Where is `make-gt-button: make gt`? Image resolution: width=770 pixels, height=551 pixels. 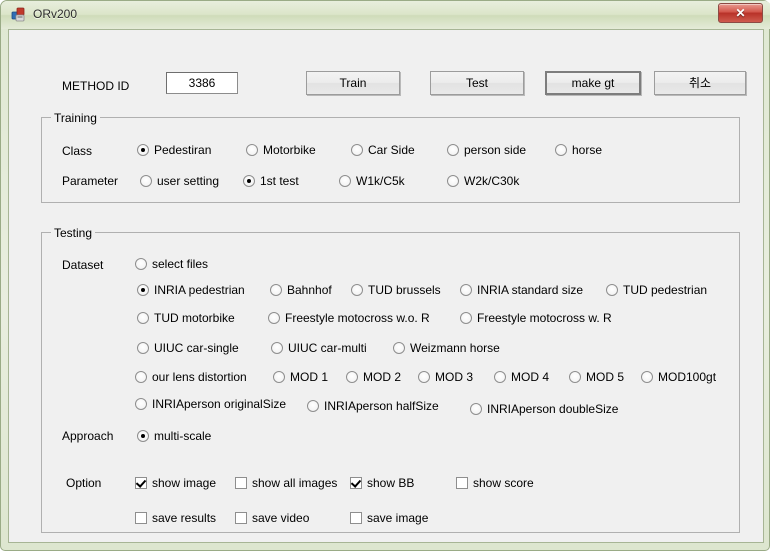
make-gt-button: make gt is located at coordinates (593, 83).